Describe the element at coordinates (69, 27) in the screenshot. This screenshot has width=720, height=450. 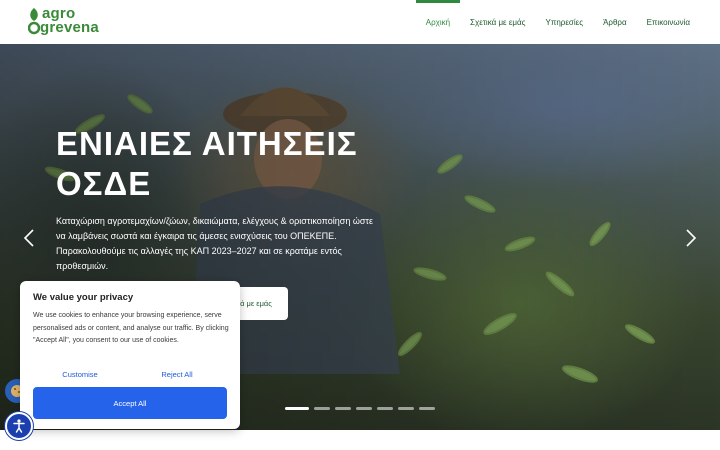
I see `logo-text-line2: grevena` at that location.